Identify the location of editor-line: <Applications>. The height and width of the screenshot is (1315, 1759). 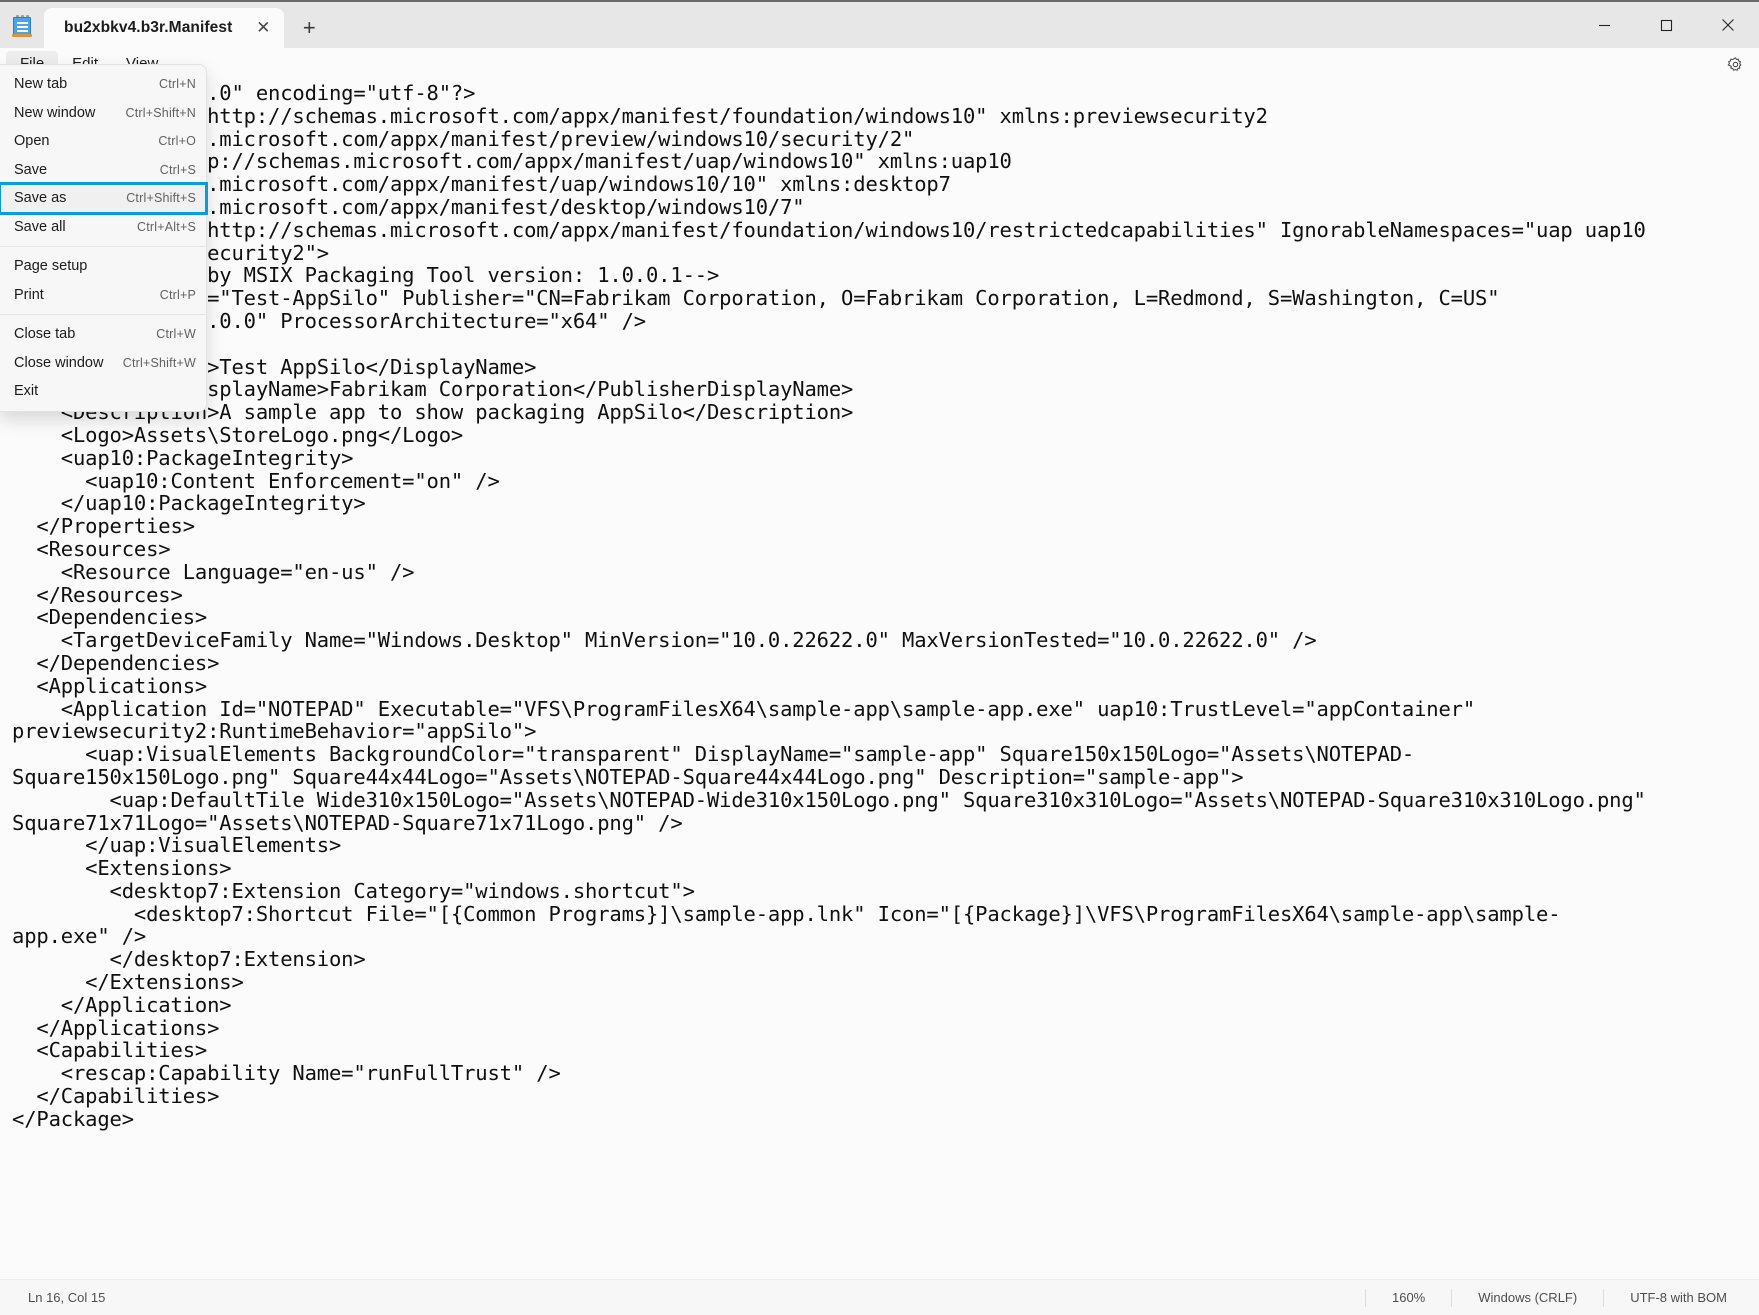
(110, 685).